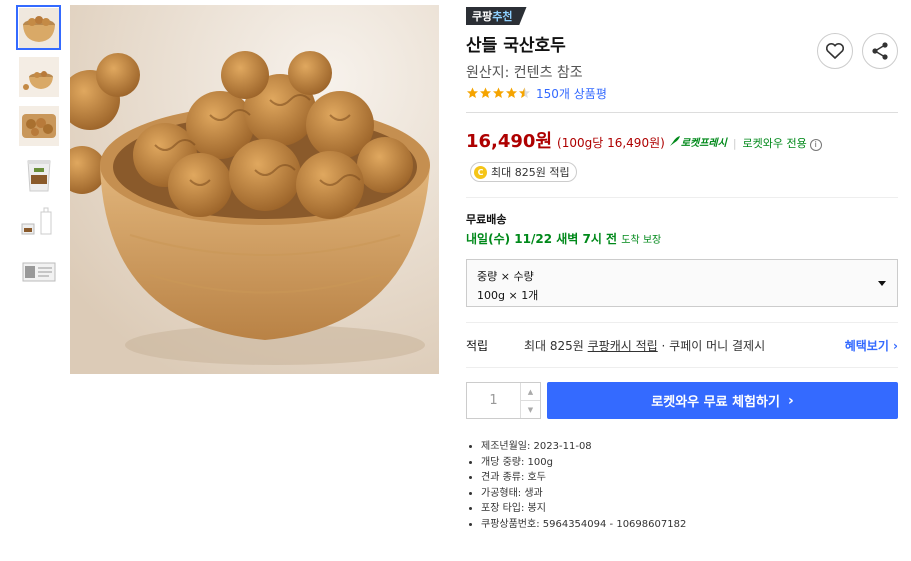 This screenshot has height=561, width=911. What do you see at coordinates (480, 172) in the screenshot?
I see `coin-icon: C` at bounding box center [480, 172].